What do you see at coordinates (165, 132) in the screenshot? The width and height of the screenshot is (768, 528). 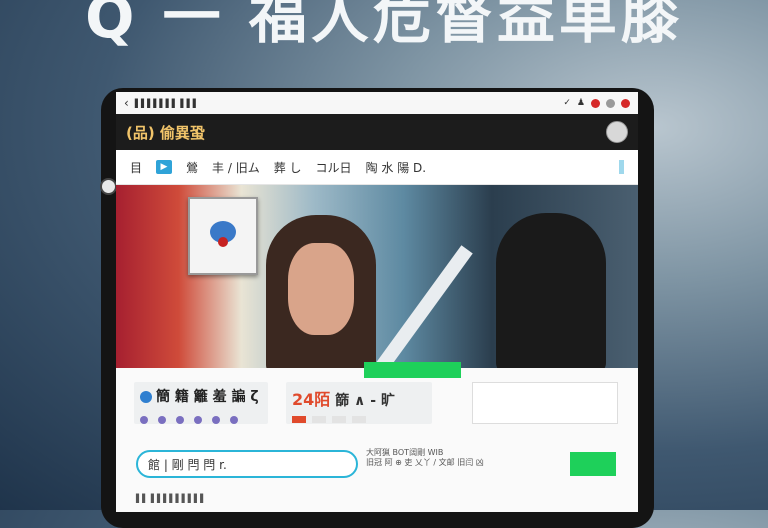 I see `app-title: (品) 偷異蛩` at bounding box center [165, 132].